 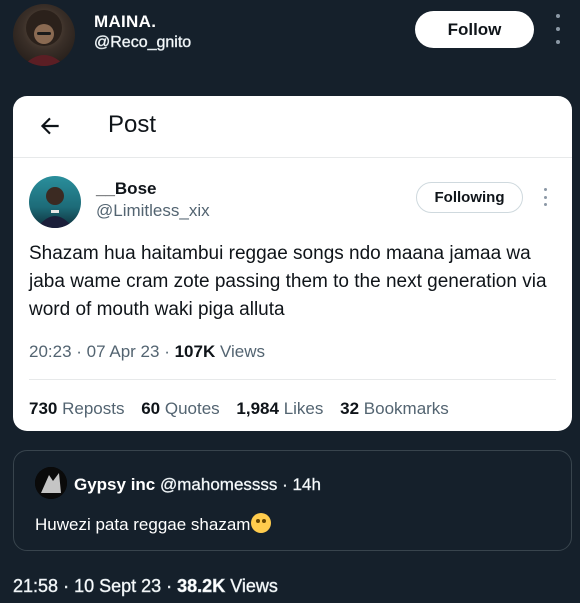 I want to click on likes-stat: 1,984 Likes, so click(x=282, y=408).